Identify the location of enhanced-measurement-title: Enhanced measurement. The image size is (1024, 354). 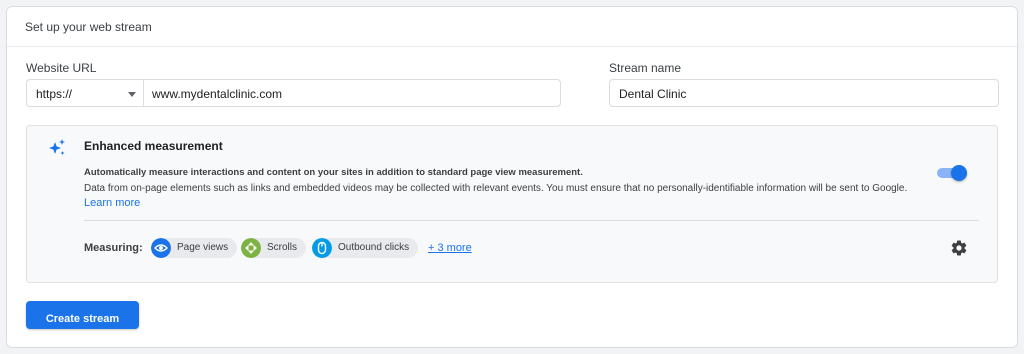
(153, 146).